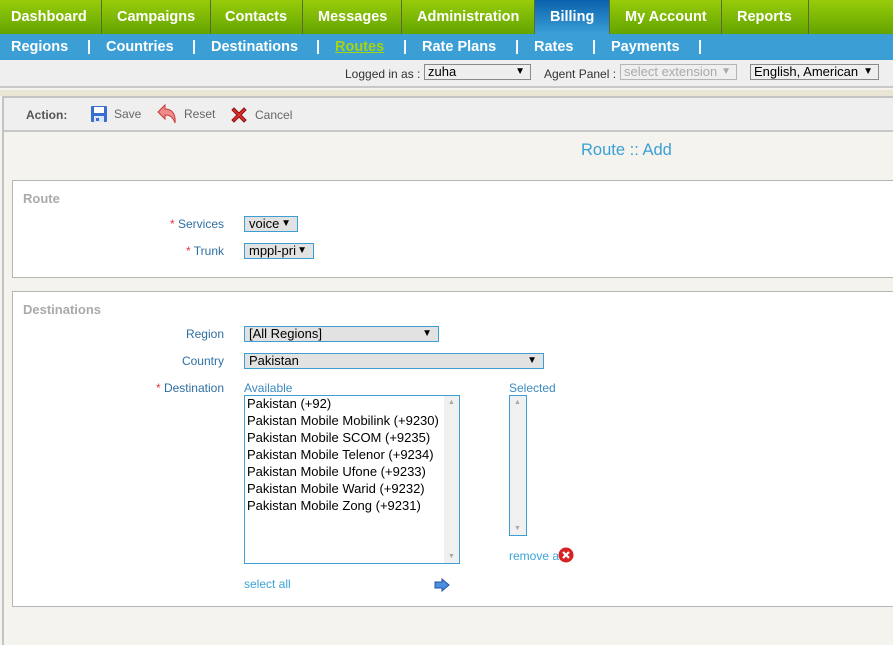  What do you see at coordinates (204, 334) in the screenshot?
I see `region-label: Region` at bounding box center [204, 334].